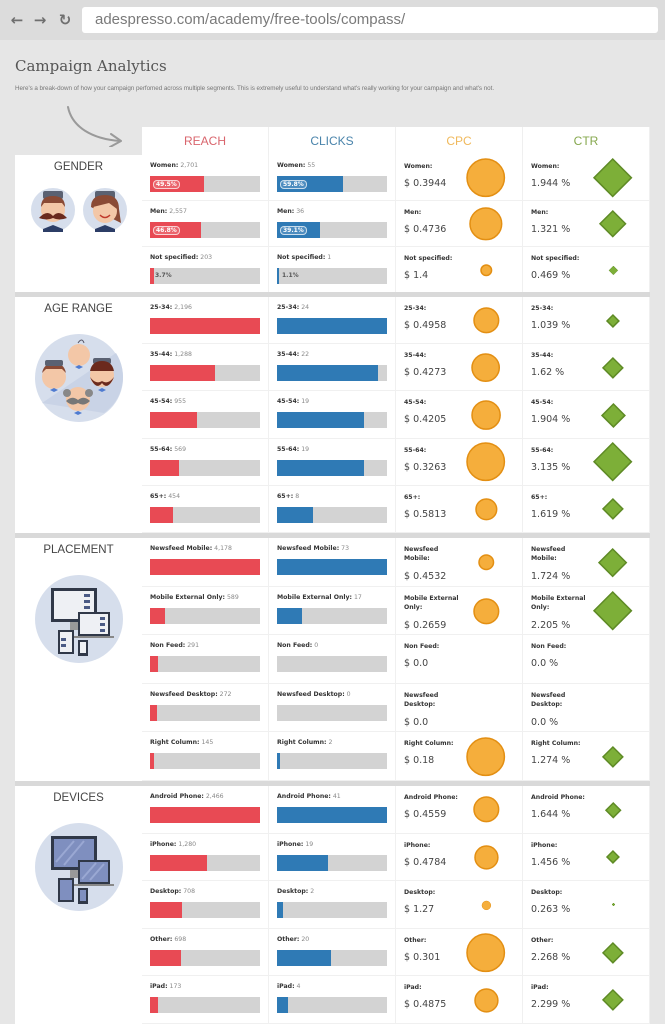 This screenshot has width=665, height=1024. Describe the element at coordinates (180, 939) in the screenshot. I see `reach-value: 698` at that location.